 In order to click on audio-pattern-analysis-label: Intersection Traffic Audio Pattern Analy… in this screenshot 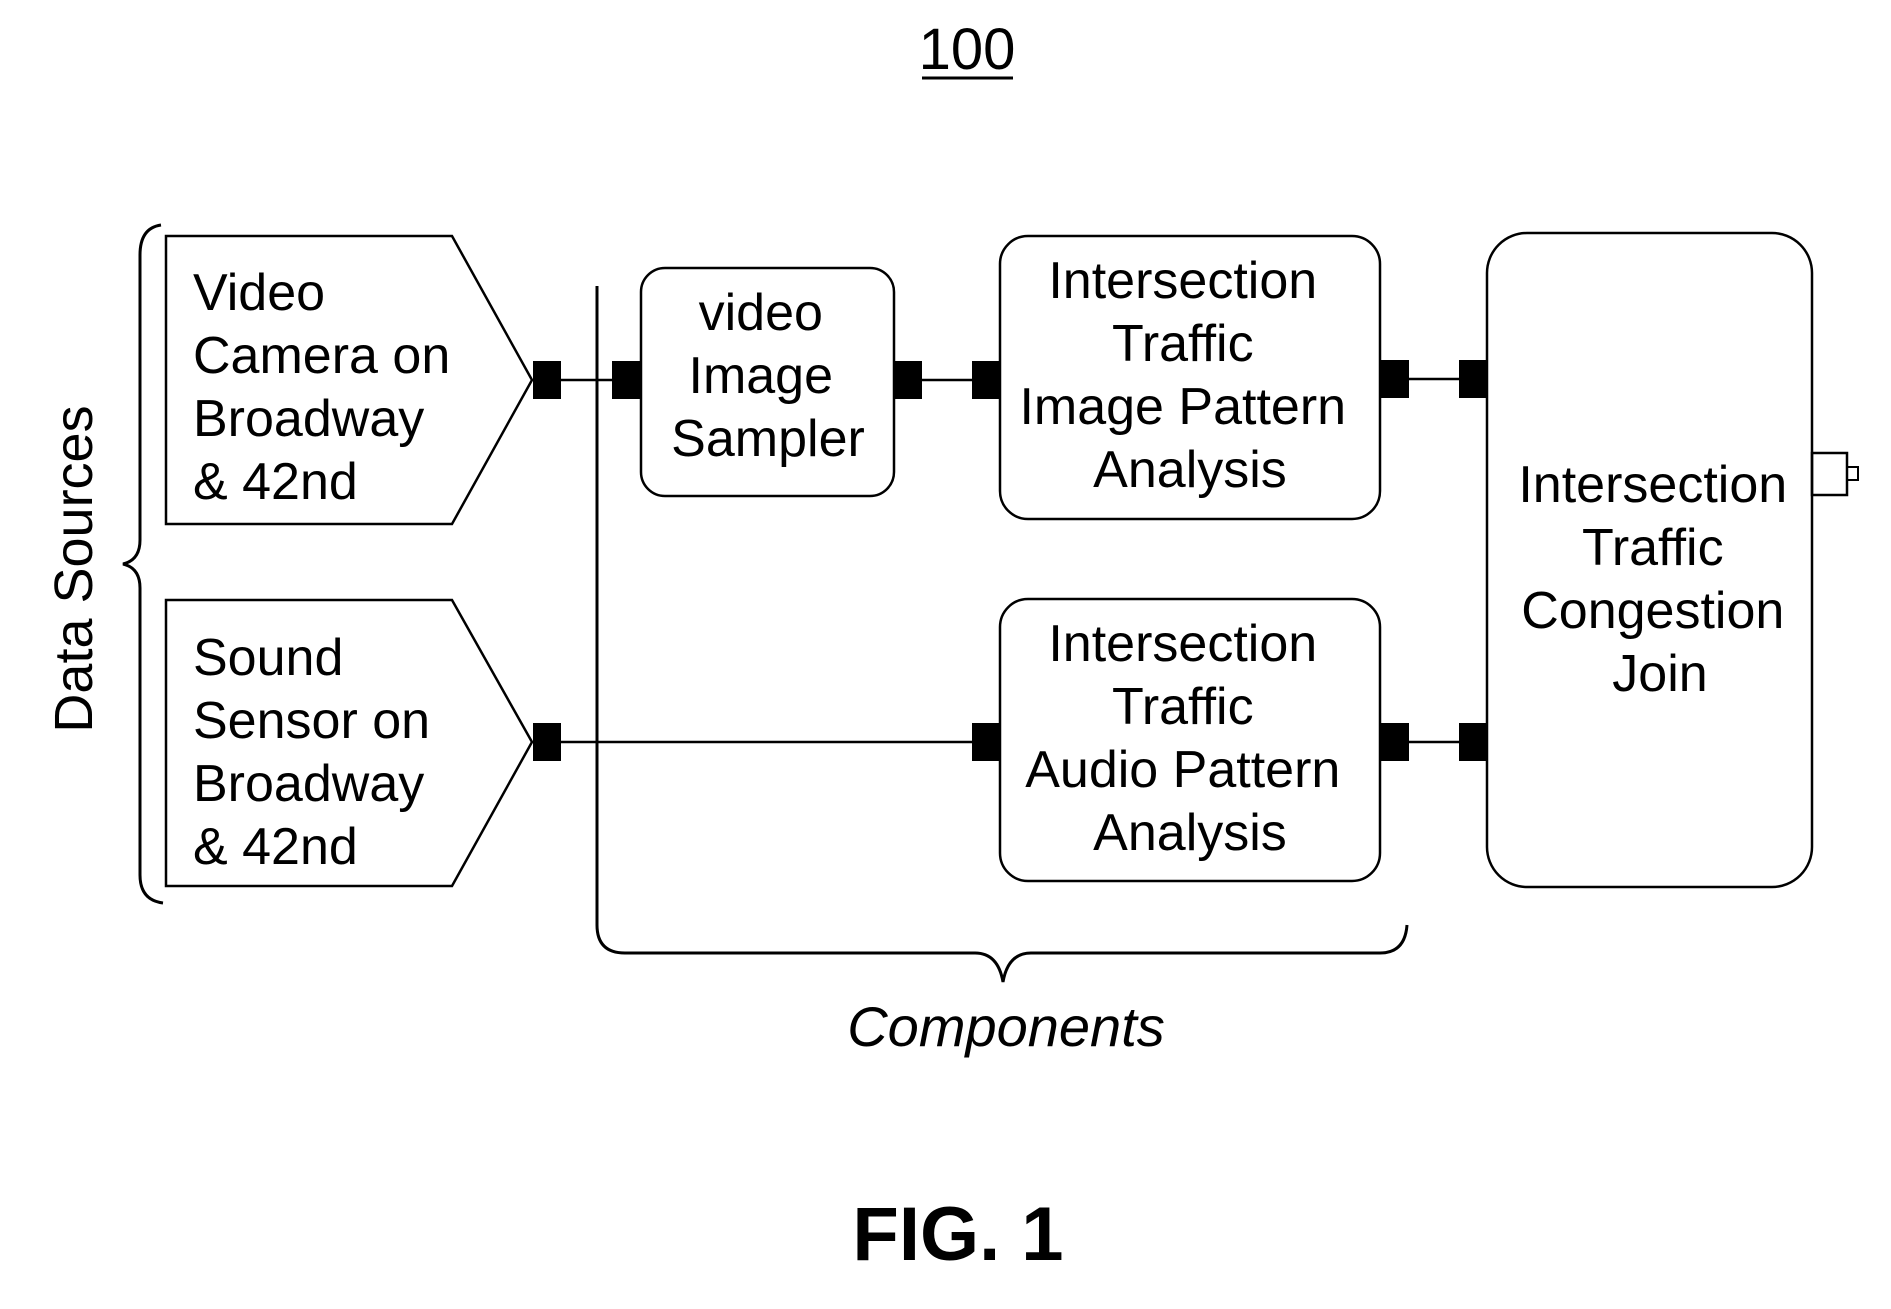, I will do `click(1190, 738)`.